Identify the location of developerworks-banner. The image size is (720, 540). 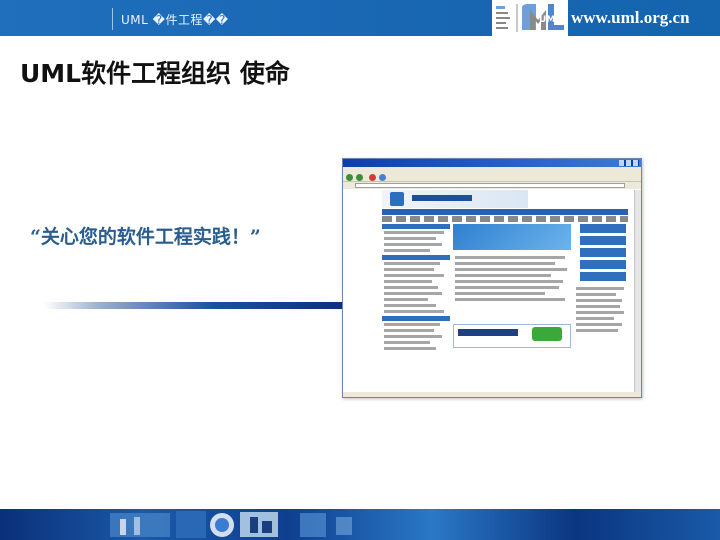
(512, 336).